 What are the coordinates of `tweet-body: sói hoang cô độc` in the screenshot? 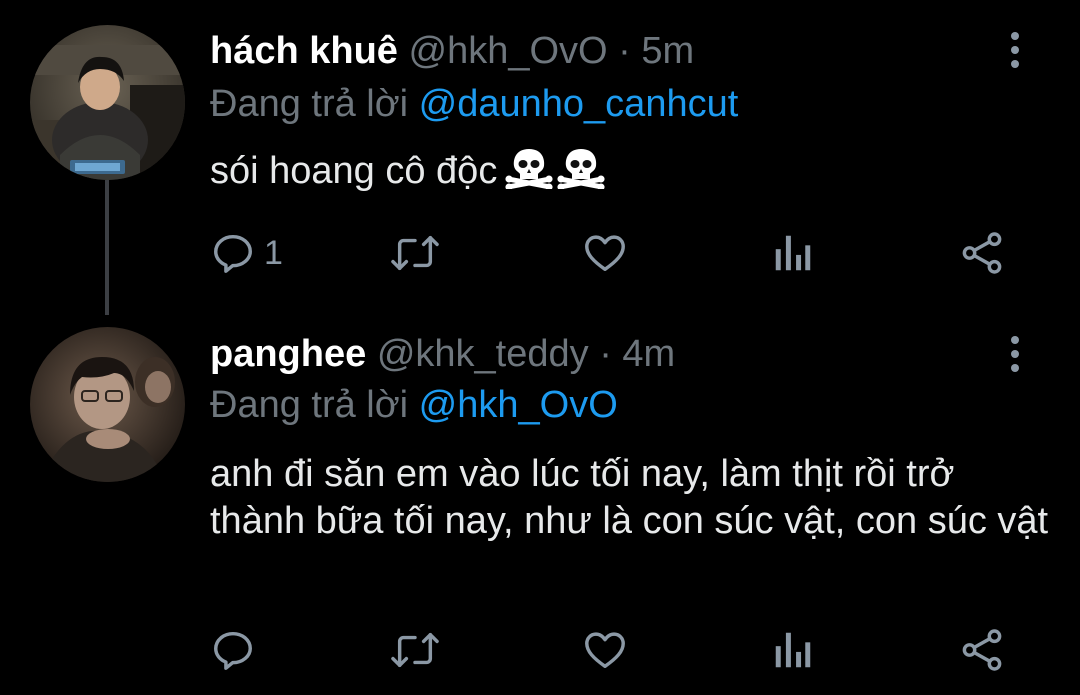 It's located at (354, 171).